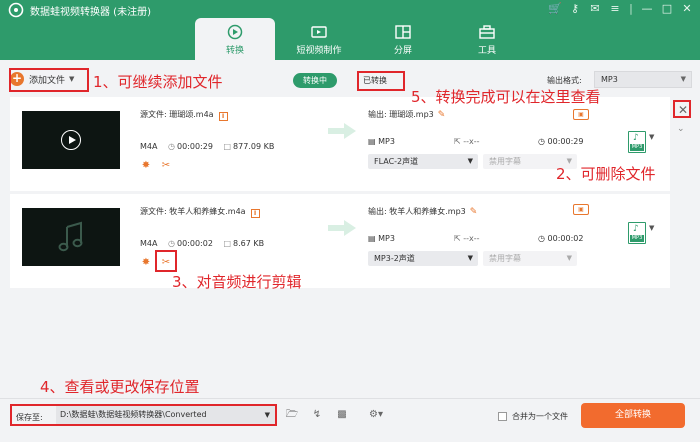 The height and width of the screenshot is (442, 700). Describe the element at coordinates (687, 9) in the screenshot. I see `close-icon: ✕` at that location.